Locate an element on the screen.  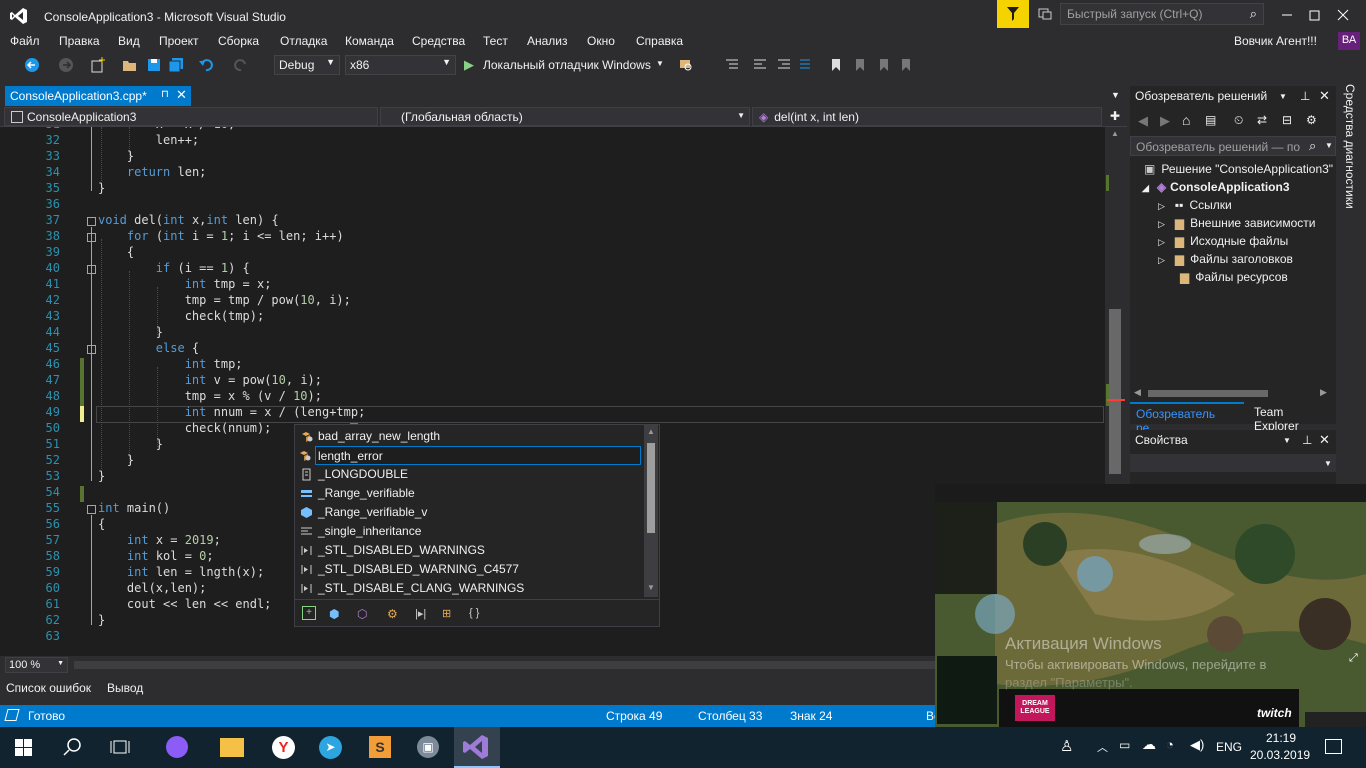
tab-output: Вывод is located at coordinates (125, 688).